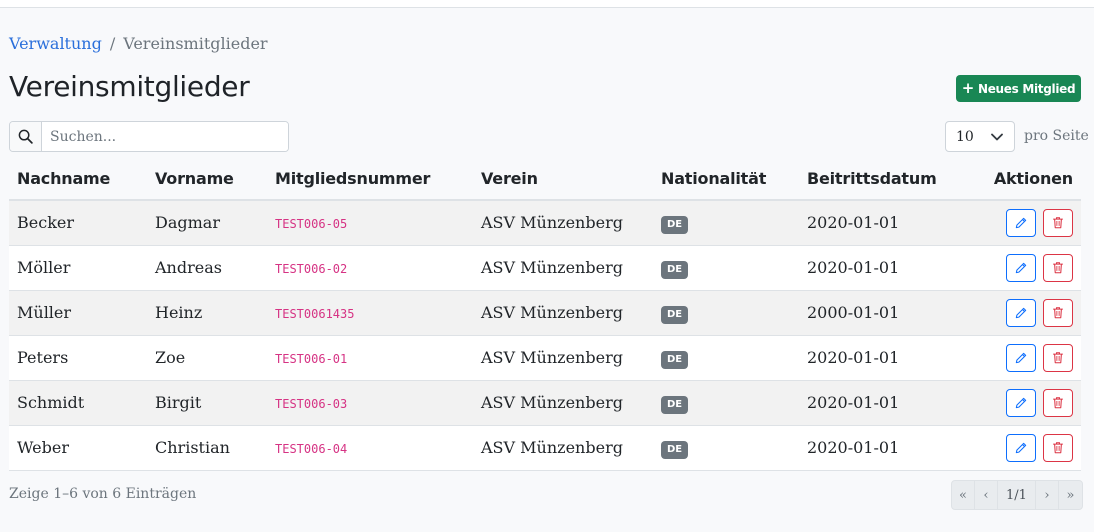 The height and width of the screenshot is (532, 1094). What do you see at coordinates (103, 494) in the screenshot?
I see `entries-info: Zeige 1–6 von 6 Einträgen` at bounding box center [103, 494].